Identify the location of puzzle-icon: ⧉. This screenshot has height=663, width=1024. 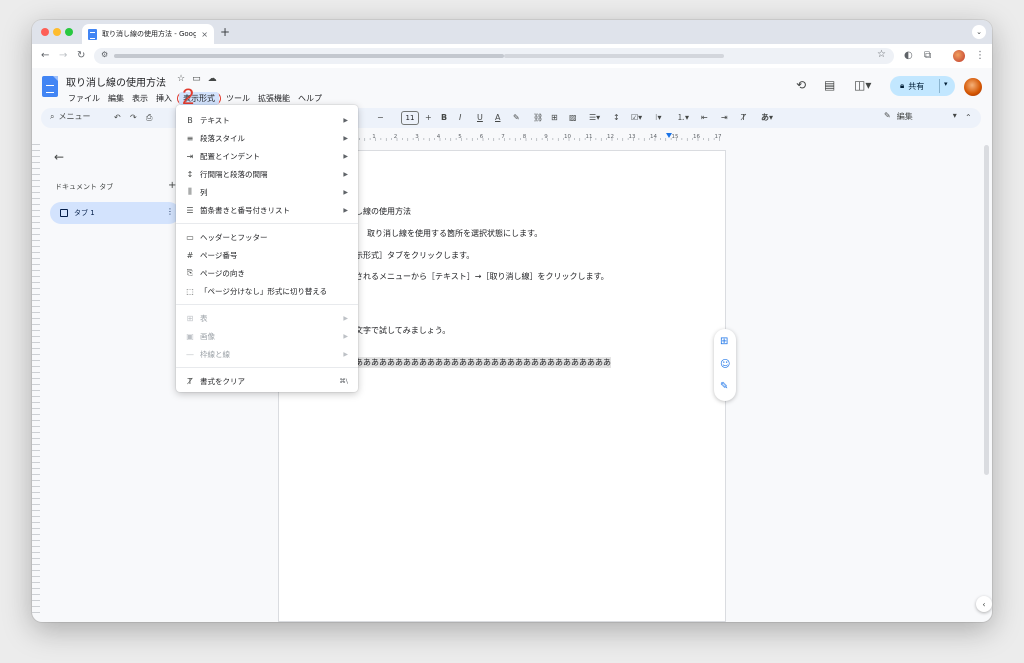
(927, 56).